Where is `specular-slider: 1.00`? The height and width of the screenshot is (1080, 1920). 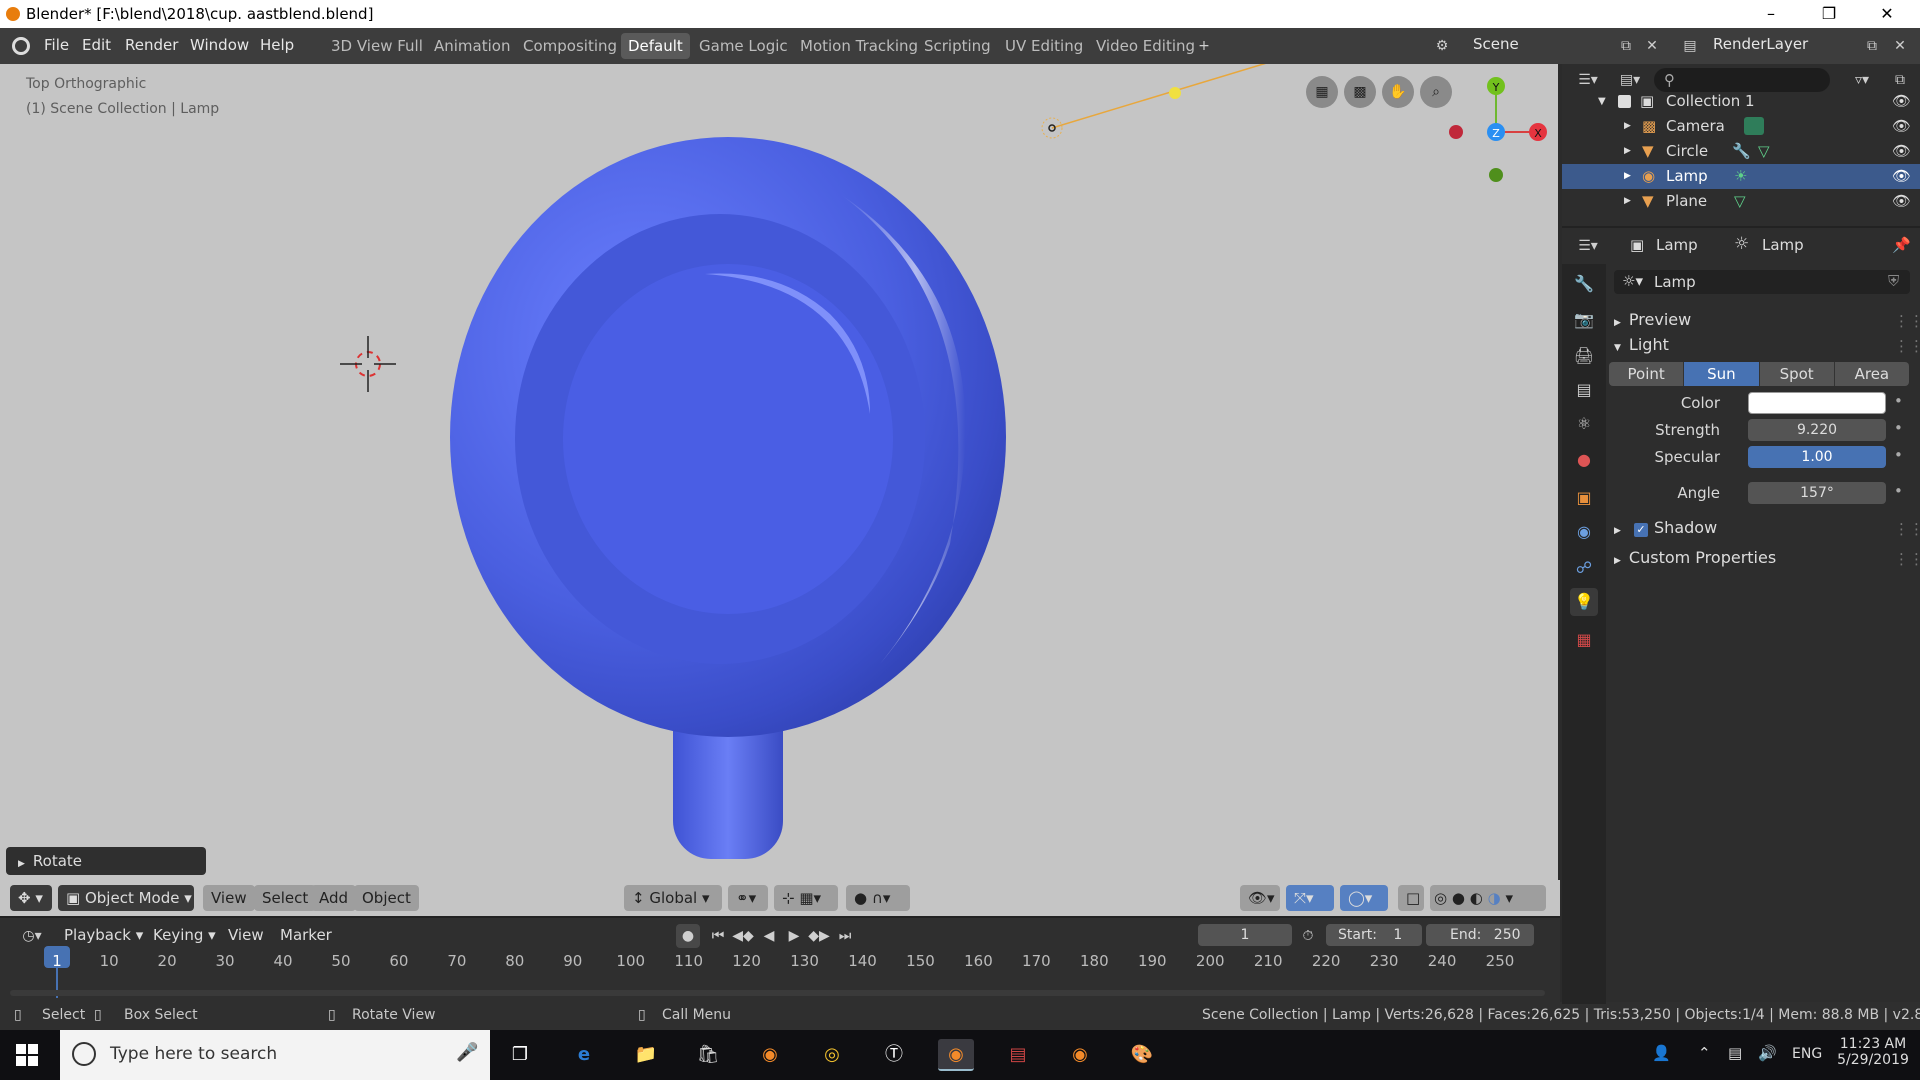
specular-slider: 1.00 is located at coordinates (1817, 457).